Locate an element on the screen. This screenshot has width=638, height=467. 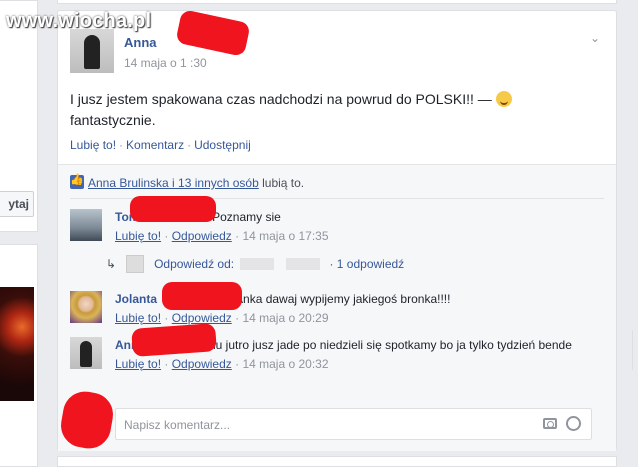
left-photo is located at coordinates (17, 344).